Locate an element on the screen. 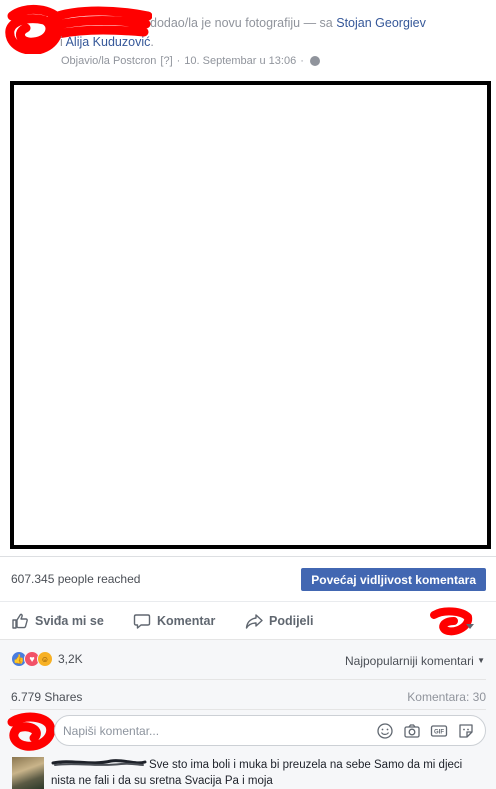 The width and height of the screenshot is (496, 789). commenter-avatar is located at coordinates (28, 773).